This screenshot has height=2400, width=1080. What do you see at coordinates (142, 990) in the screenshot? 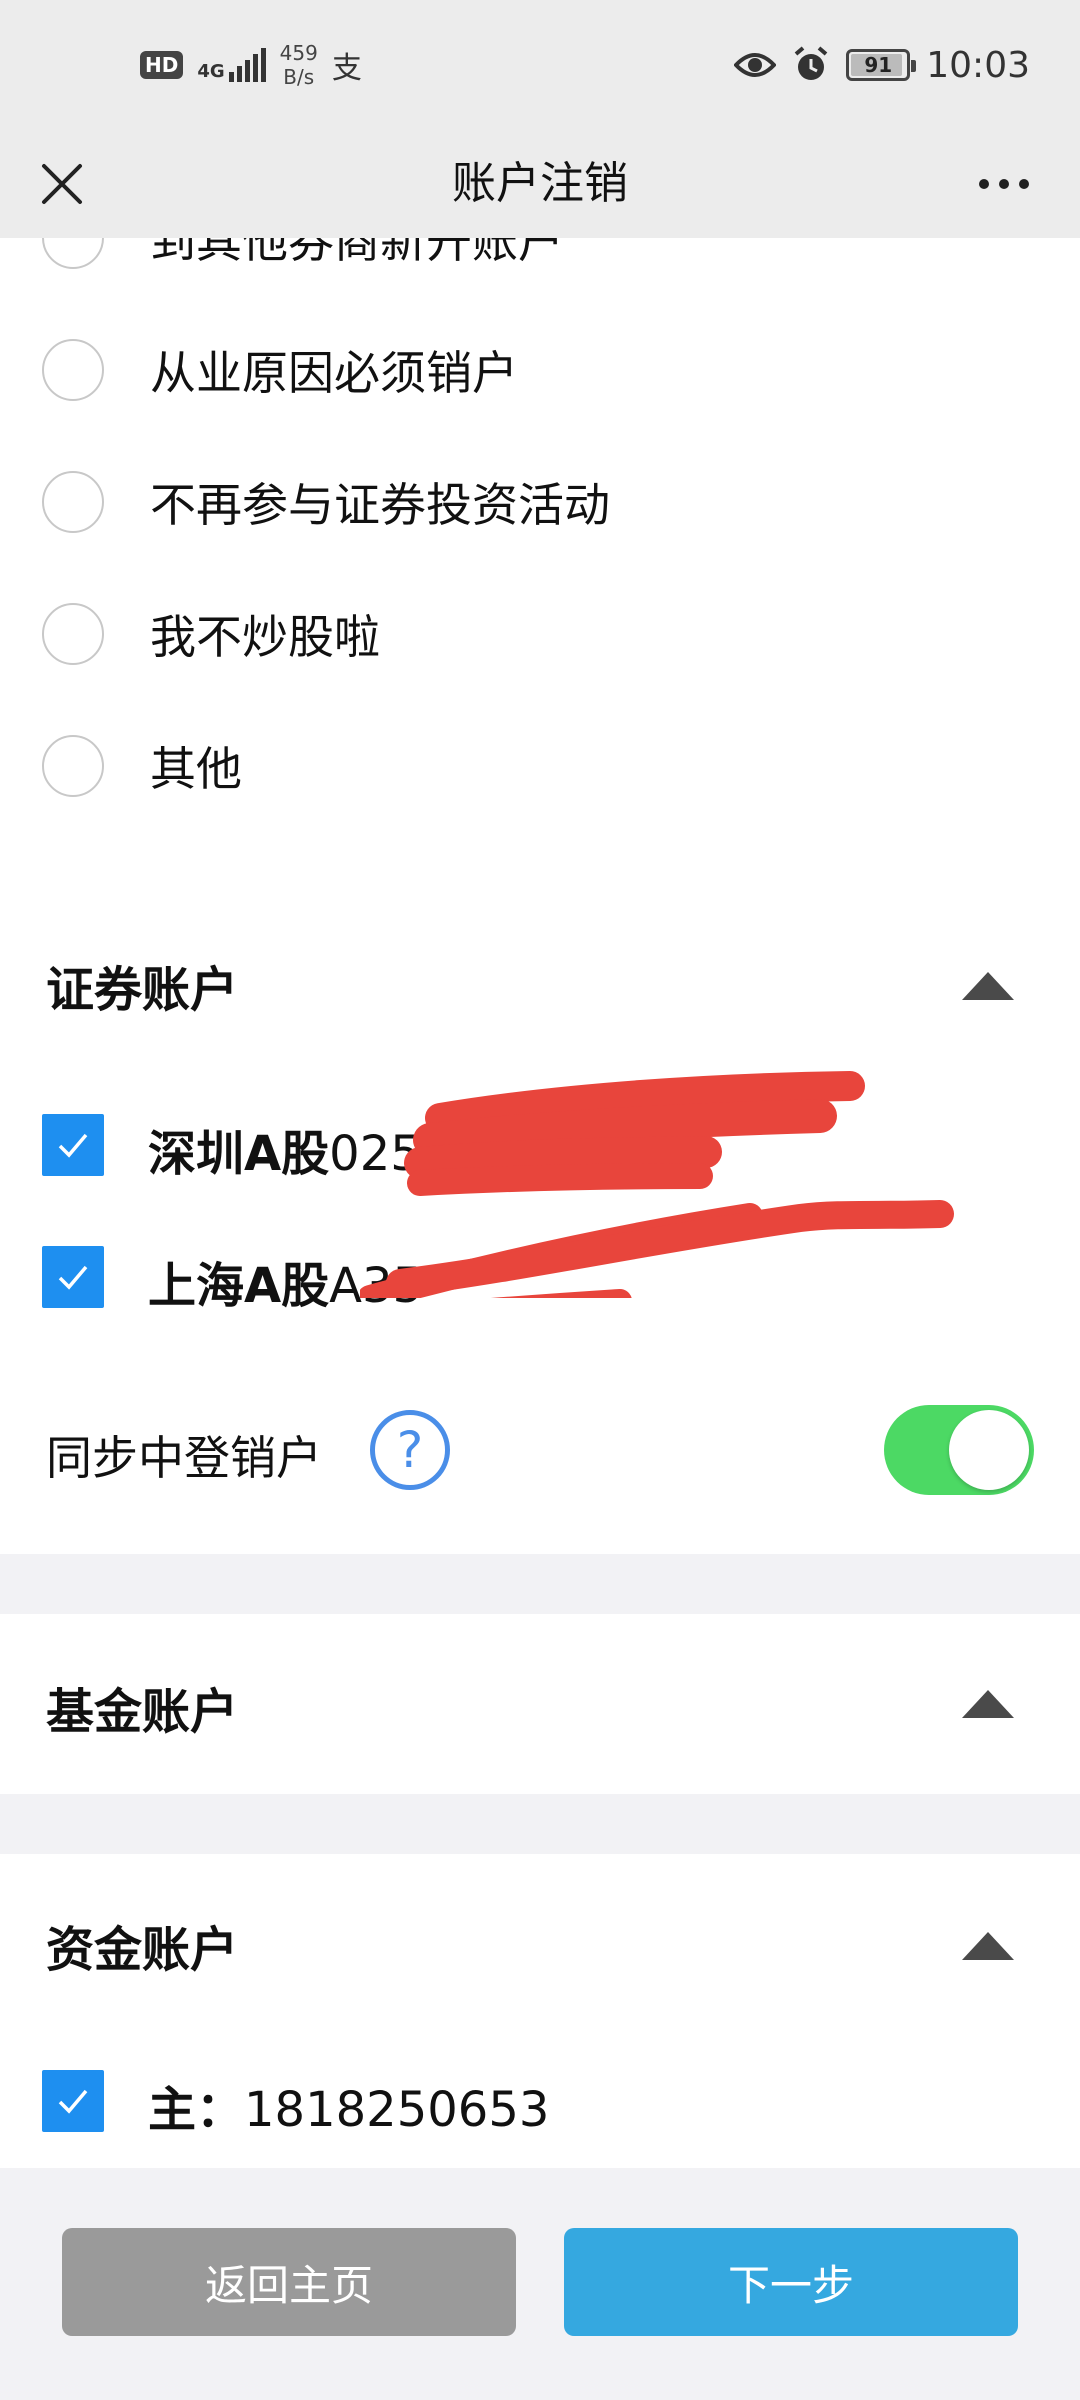
I see `section-title: 证券账户` at bounding box center [142, 990].